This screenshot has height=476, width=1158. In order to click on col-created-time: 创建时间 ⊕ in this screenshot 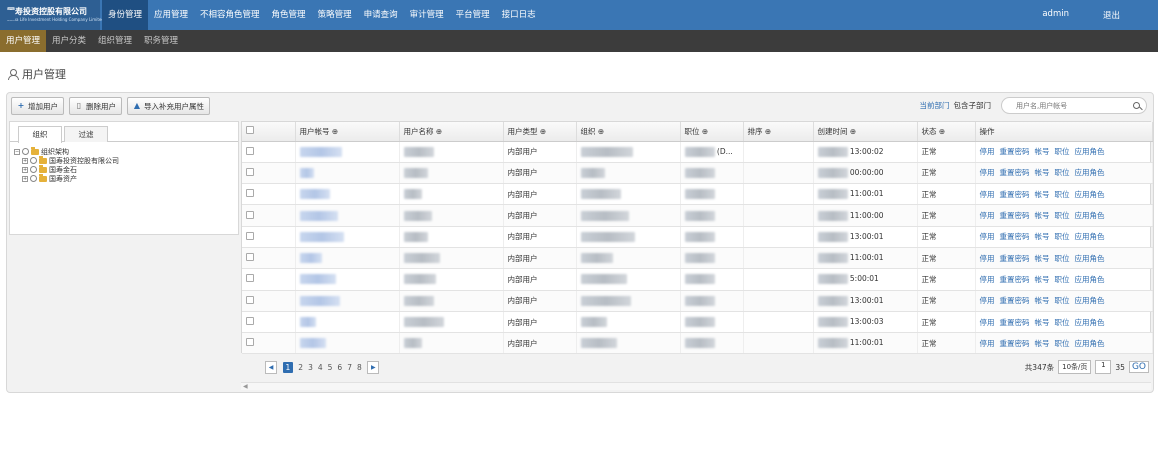, I will do `click(865, 132)`.